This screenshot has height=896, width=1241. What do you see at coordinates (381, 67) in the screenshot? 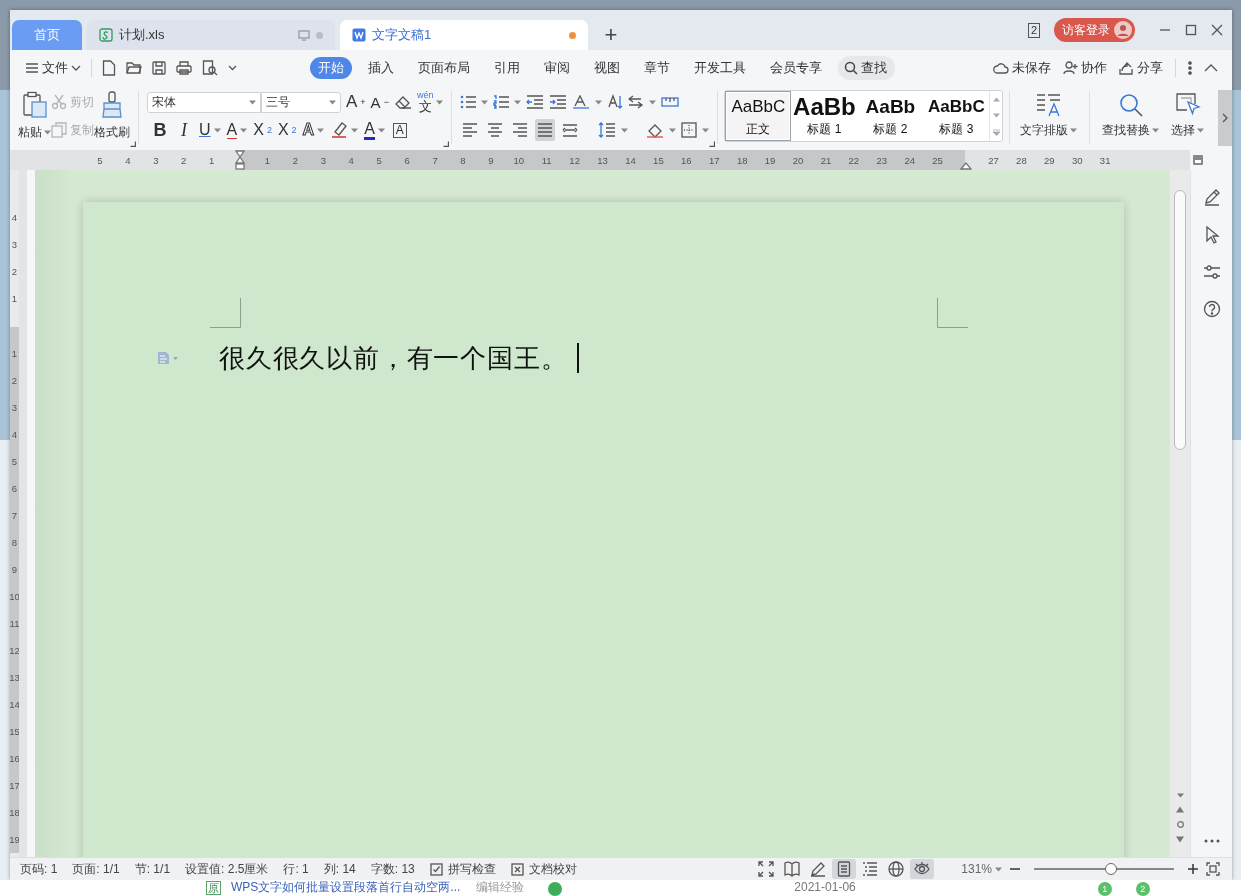
I see `ribbon-tab: 插入` at bounding box center [381, 67].